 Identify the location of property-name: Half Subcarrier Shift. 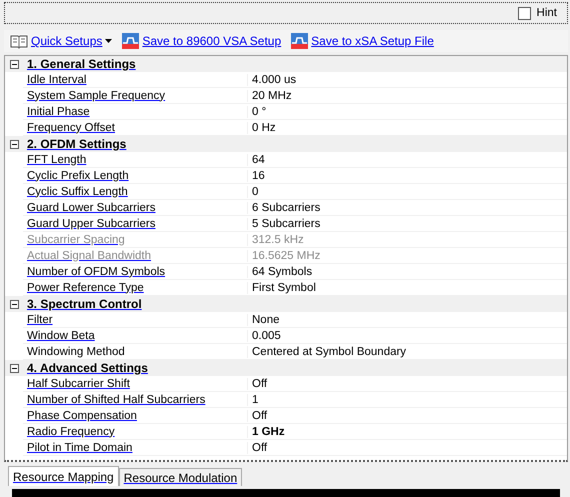
(135, 384).